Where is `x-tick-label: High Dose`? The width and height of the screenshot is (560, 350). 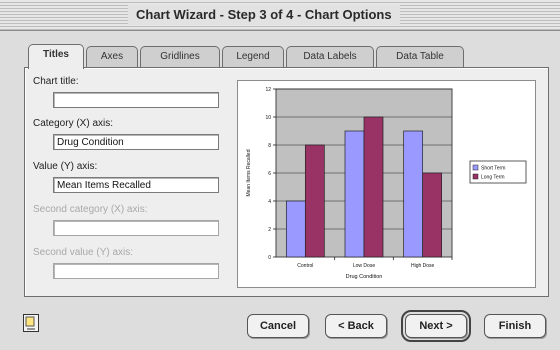
x-tick-label: High Dose is located at coordinates (423, 266).